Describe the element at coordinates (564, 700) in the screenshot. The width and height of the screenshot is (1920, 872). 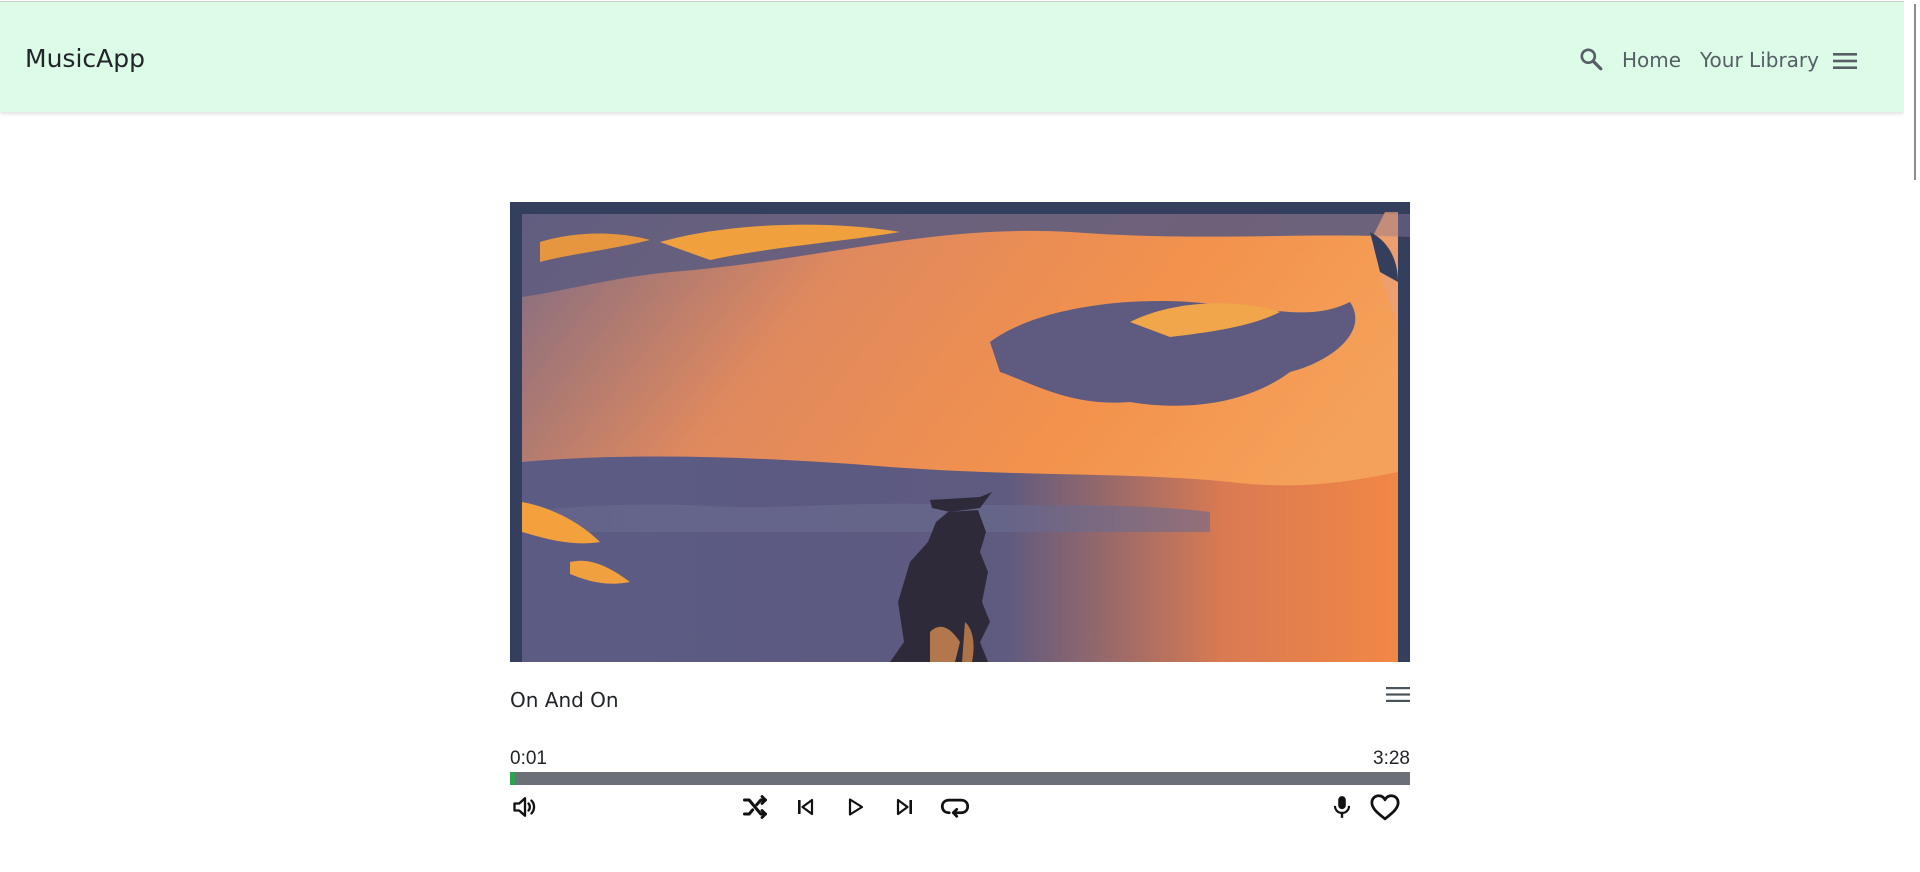
I see `song-title: On And On` at that location.